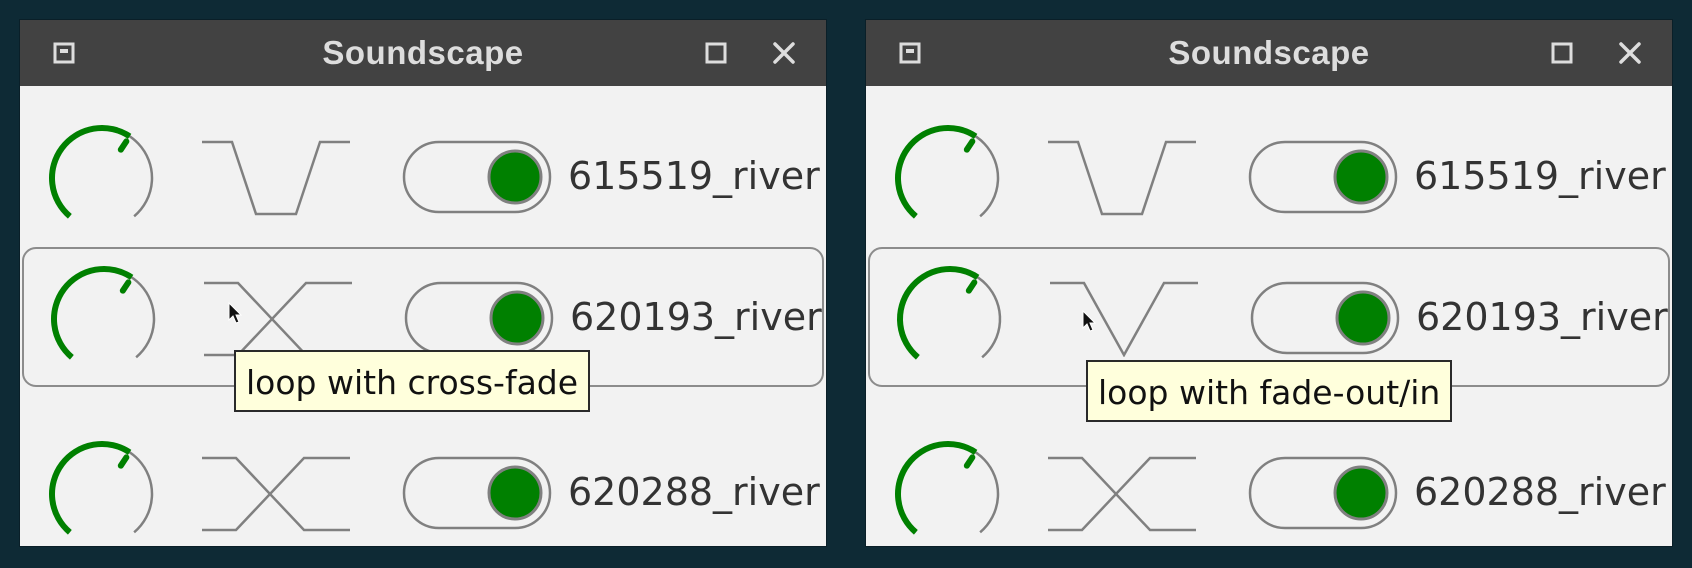 The image size is (1692, 568). Describe the element at coordinates (1269, 391) in the screenshot. I see `tooltip: loop with fade-out/in` at that location.